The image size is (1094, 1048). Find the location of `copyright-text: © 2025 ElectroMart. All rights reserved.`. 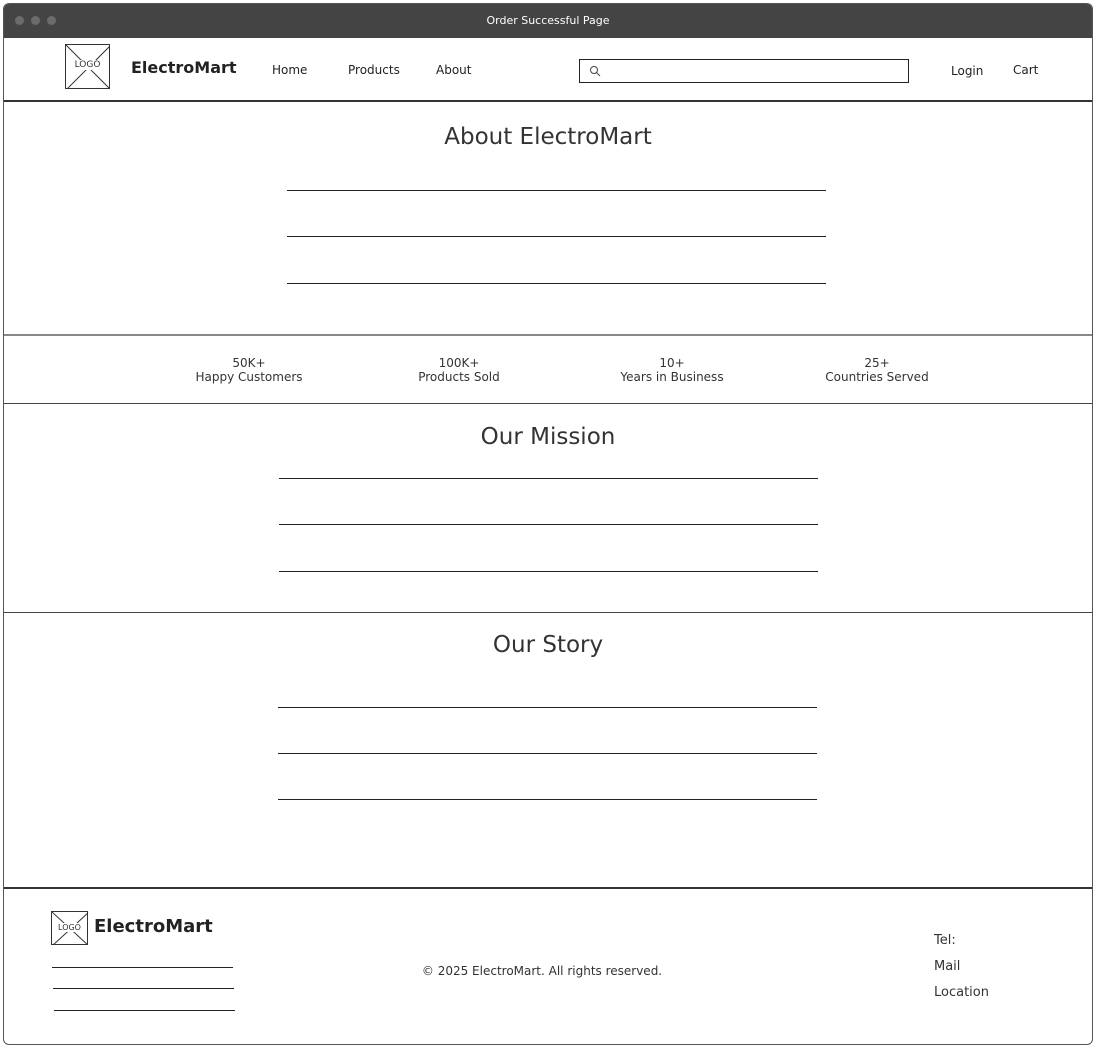

copyright-text: © 2025 ElectroMart. All rights reserved. is located at coordinates (542, 971).